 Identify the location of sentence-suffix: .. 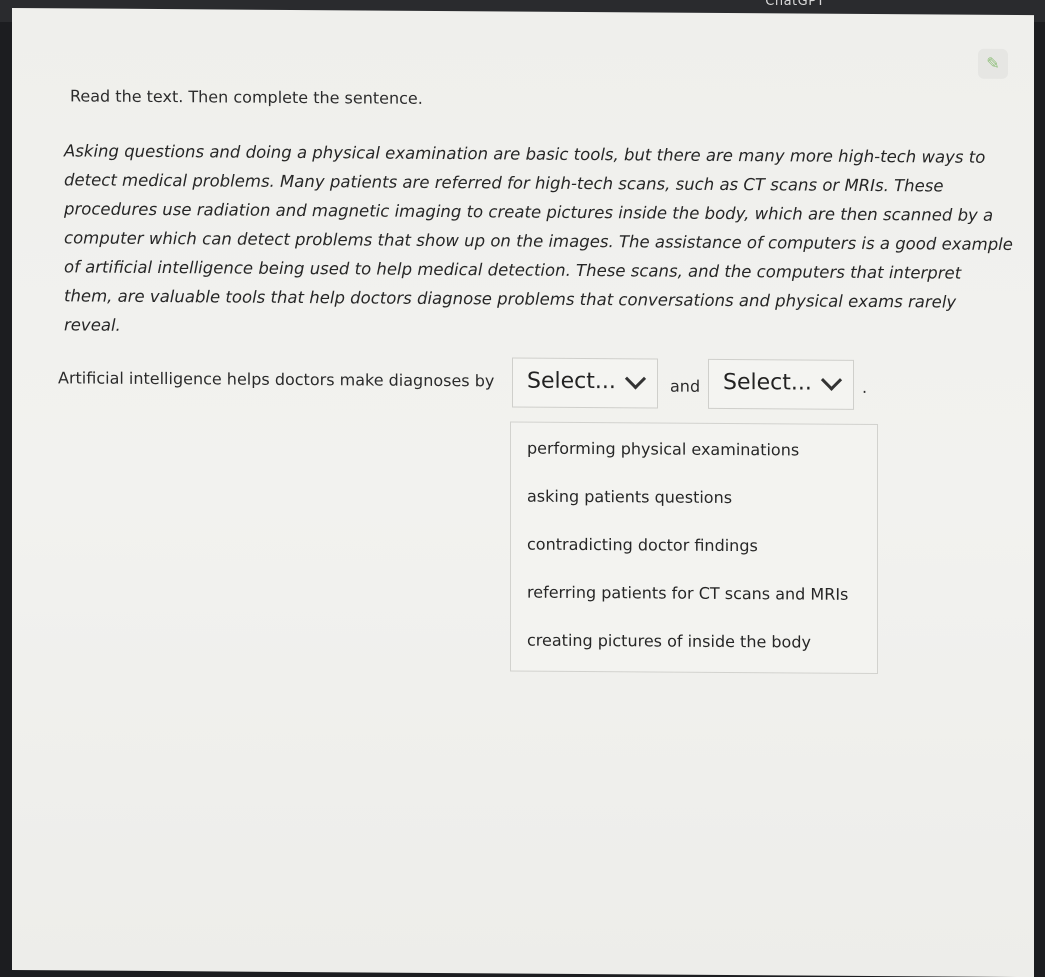
(865, 387).